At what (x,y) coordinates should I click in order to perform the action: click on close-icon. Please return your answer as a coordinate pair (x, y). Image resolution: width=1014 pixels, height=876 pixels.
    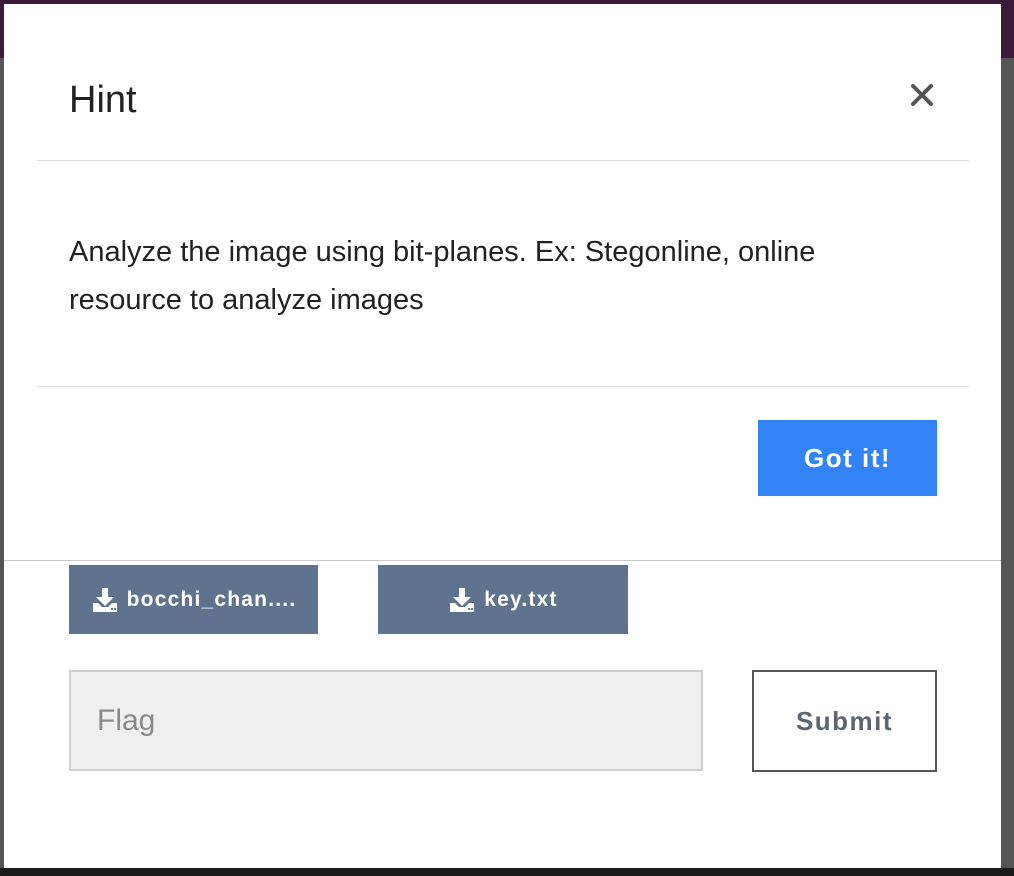
    Looking at the image, I should click on (922, 95).